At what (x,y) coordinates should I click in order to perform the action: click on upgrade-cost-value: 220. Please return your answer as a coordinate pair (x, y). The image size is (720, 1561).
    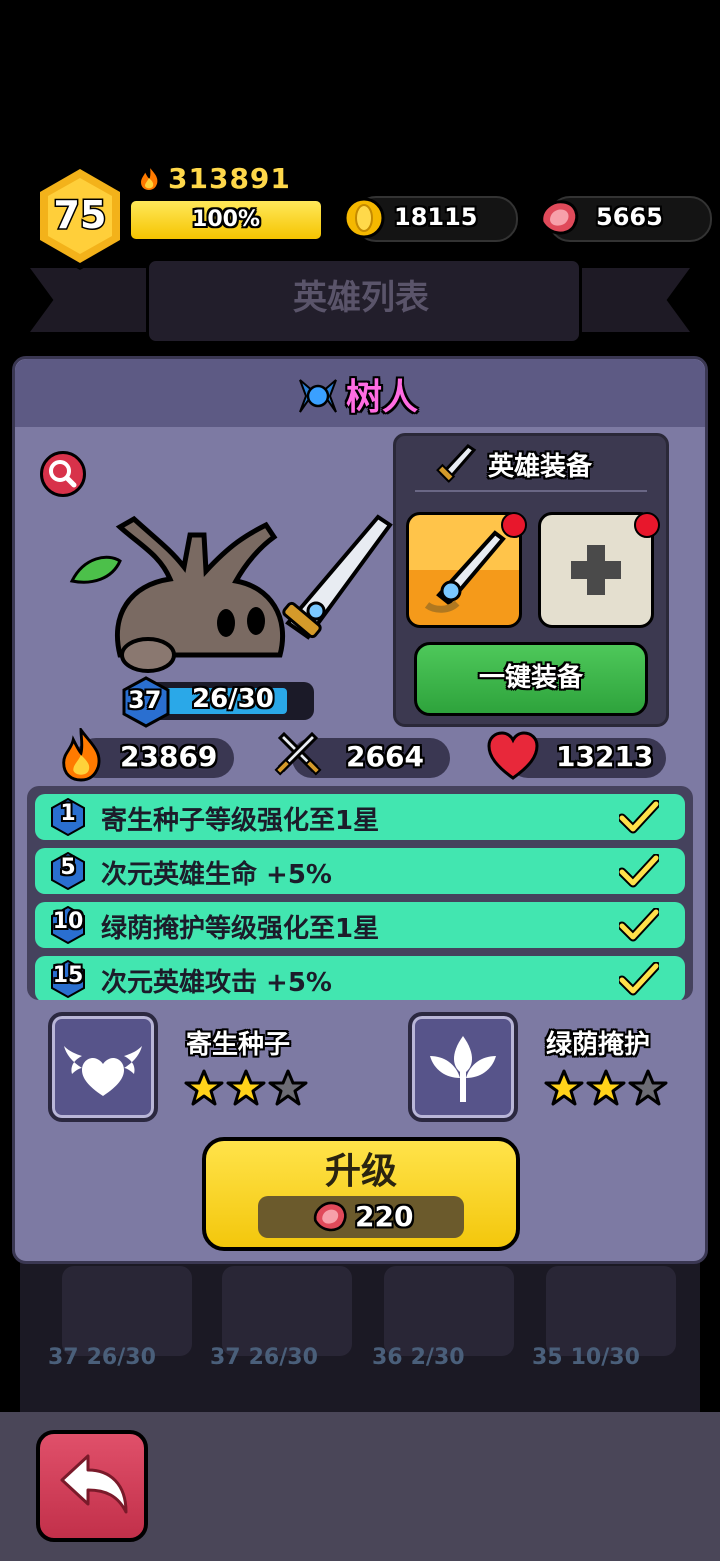
    Looking at the image, I should click on (384, 1216).